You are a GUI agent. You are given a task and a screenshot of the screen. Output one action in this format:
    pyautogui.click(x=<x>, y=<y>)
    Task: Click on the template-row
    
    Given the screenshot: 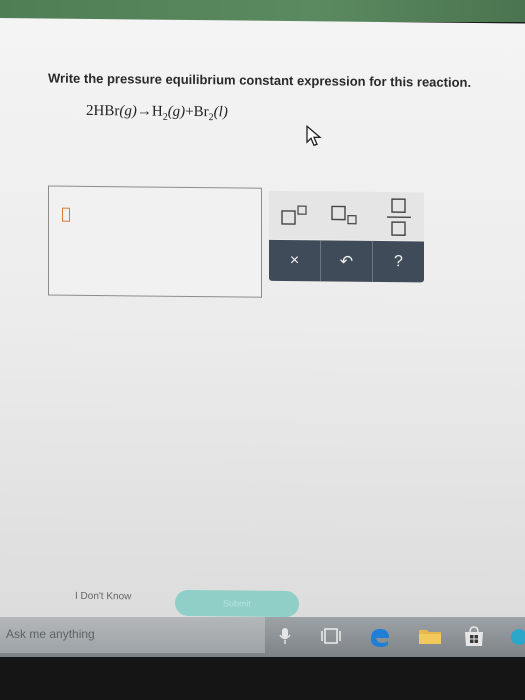 What is the action you would take?
    pyautogui.click(x=346, y=215)
    